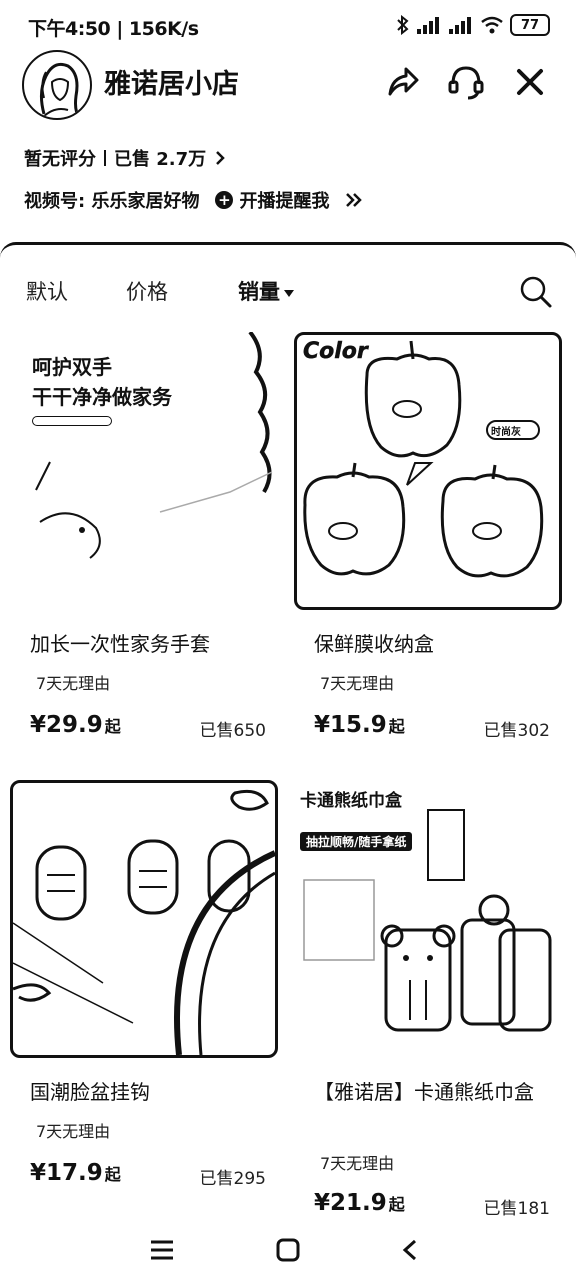 This screenshot has width=576, height=1280. Describe the element at coordinates (403, 25) in the screenshot. I see `bluetooth-icon` at that location.